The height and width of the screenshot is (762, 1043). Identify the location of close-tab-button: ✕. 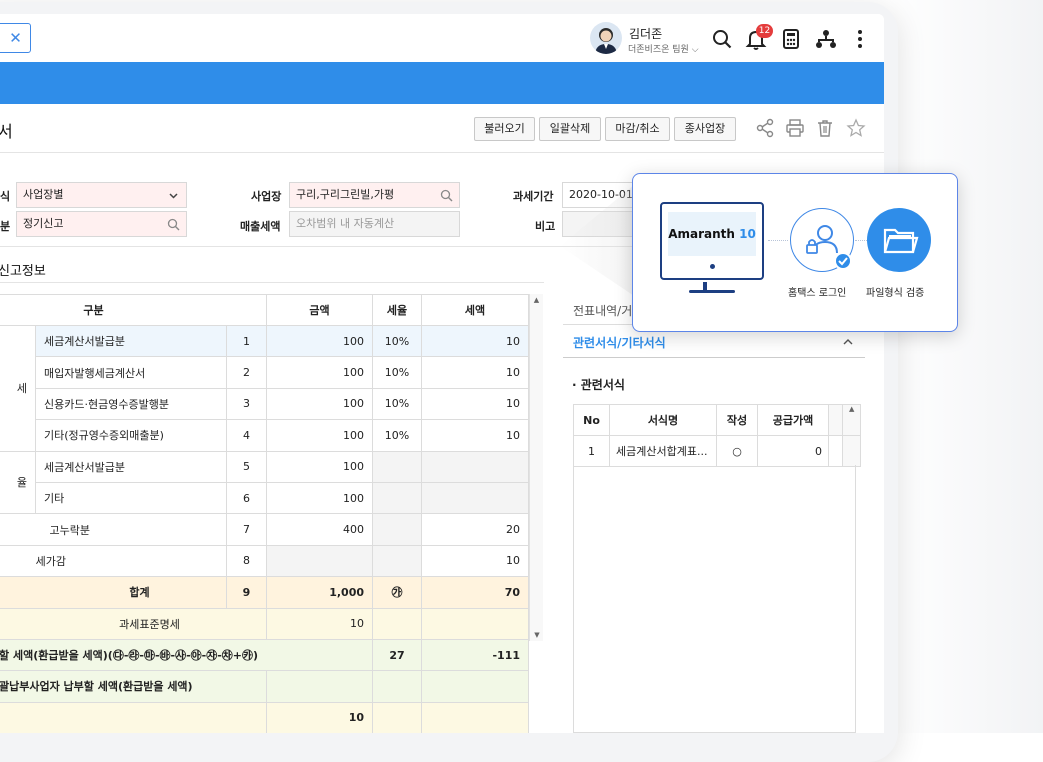
(15, 38).